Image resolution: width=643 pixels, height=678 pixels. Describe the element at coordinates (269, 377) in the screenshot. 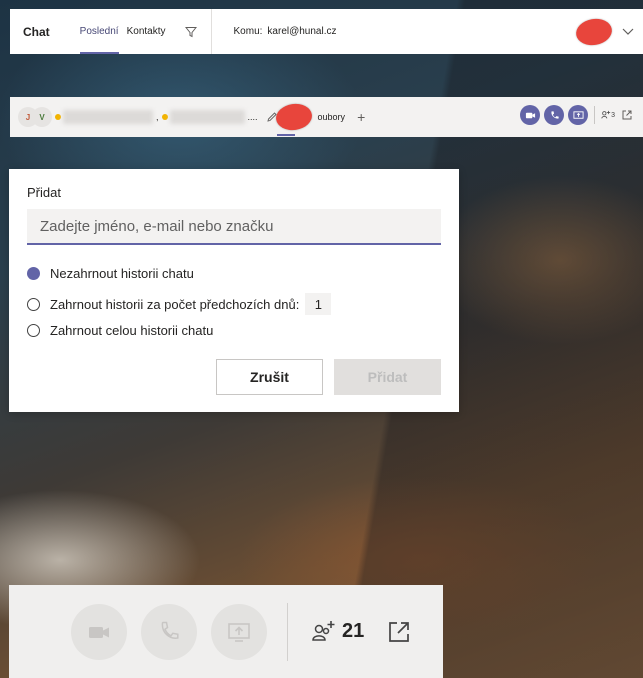

I see `cancel-button: Zrušit` at that location.